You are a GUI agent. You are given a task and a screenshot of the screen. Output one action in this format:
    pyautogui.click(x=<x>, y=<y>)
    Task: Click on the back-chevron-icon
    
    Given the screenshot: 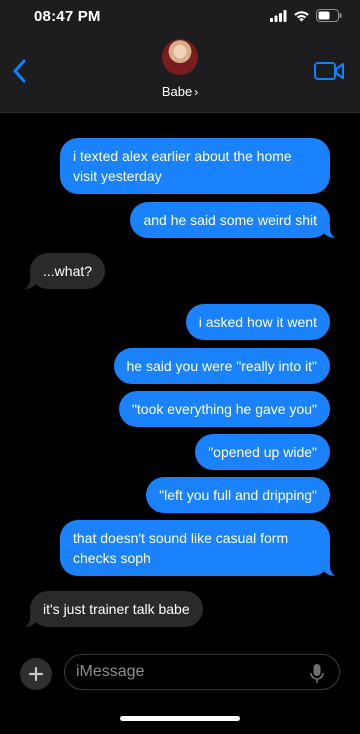 What is the action you would take?
    pyautogui.click(x=19, y=71)
    